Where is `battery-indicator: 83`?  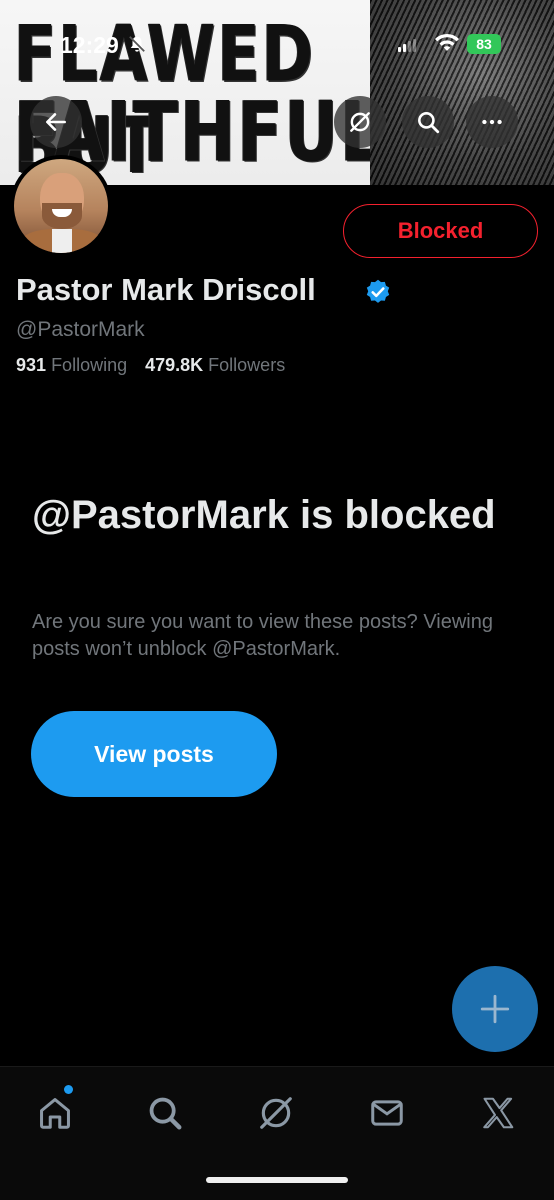
battery-indicator: 83 is located at coordinates (484, 44).